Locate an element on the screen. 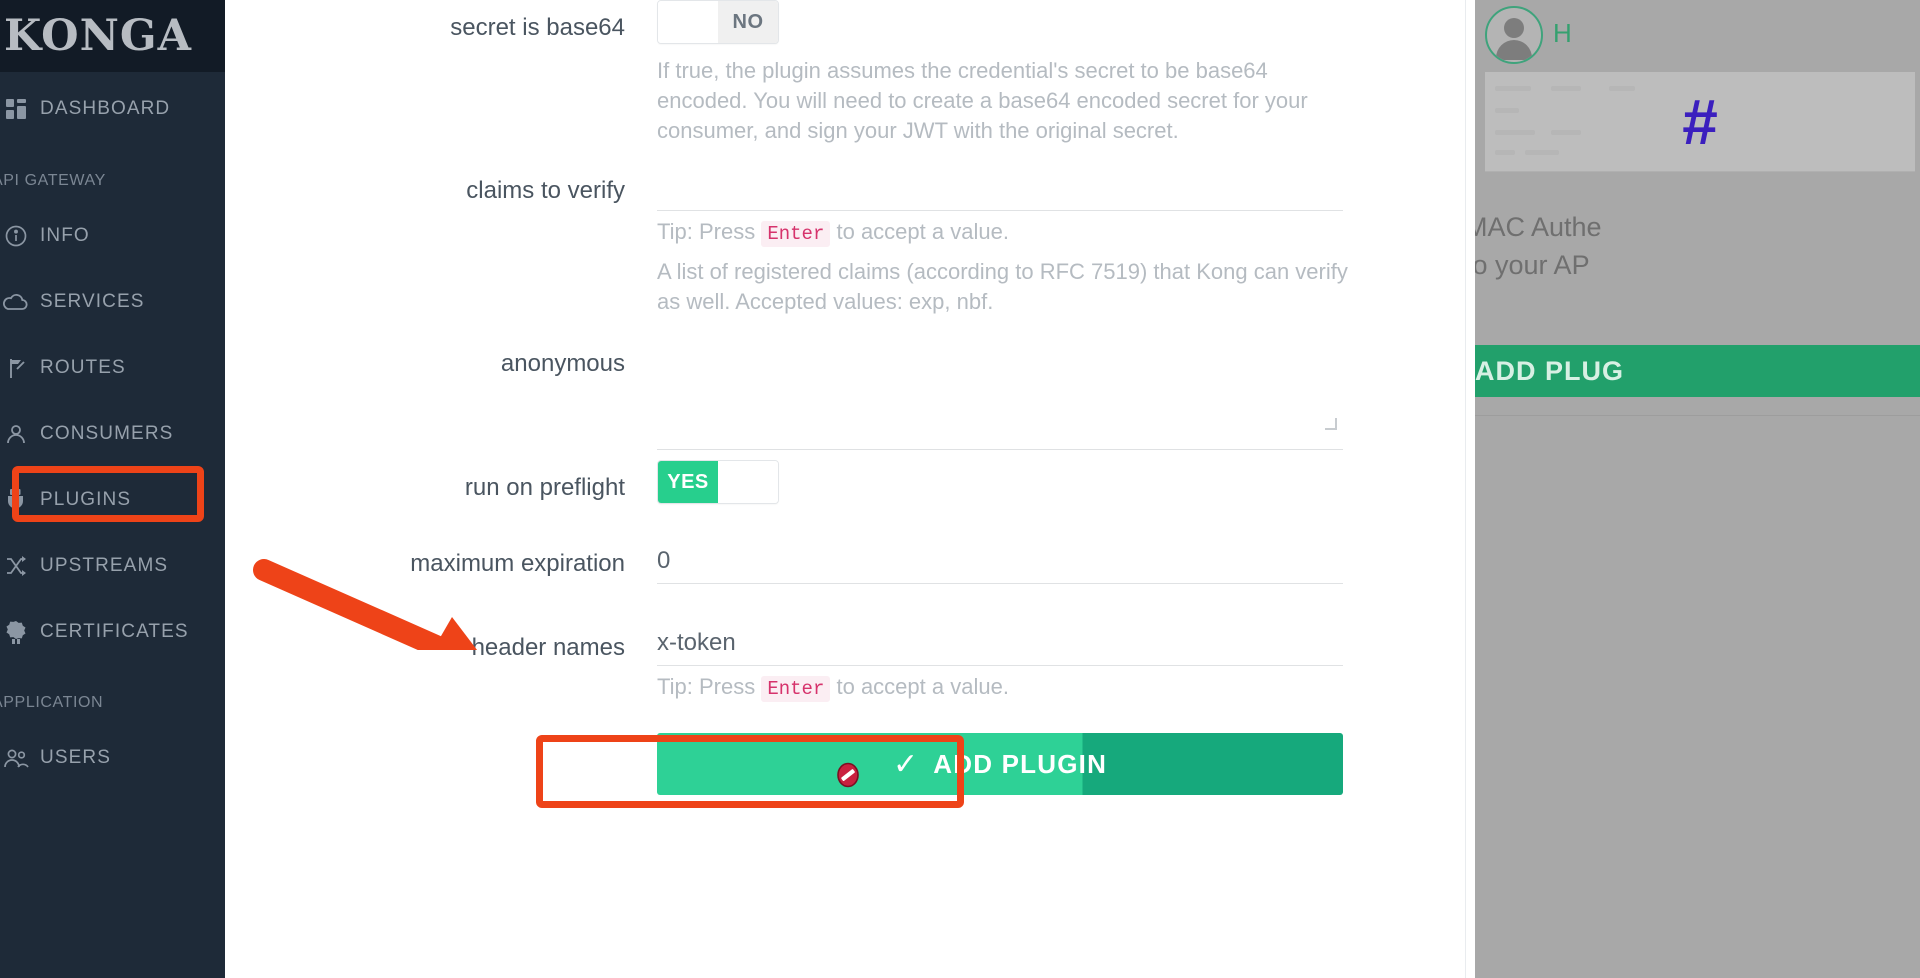 Image resolution: width=1920 pixels, height=978 pixels. sidebar-item-routes: ROUTES is located at coordinates (112, 368).